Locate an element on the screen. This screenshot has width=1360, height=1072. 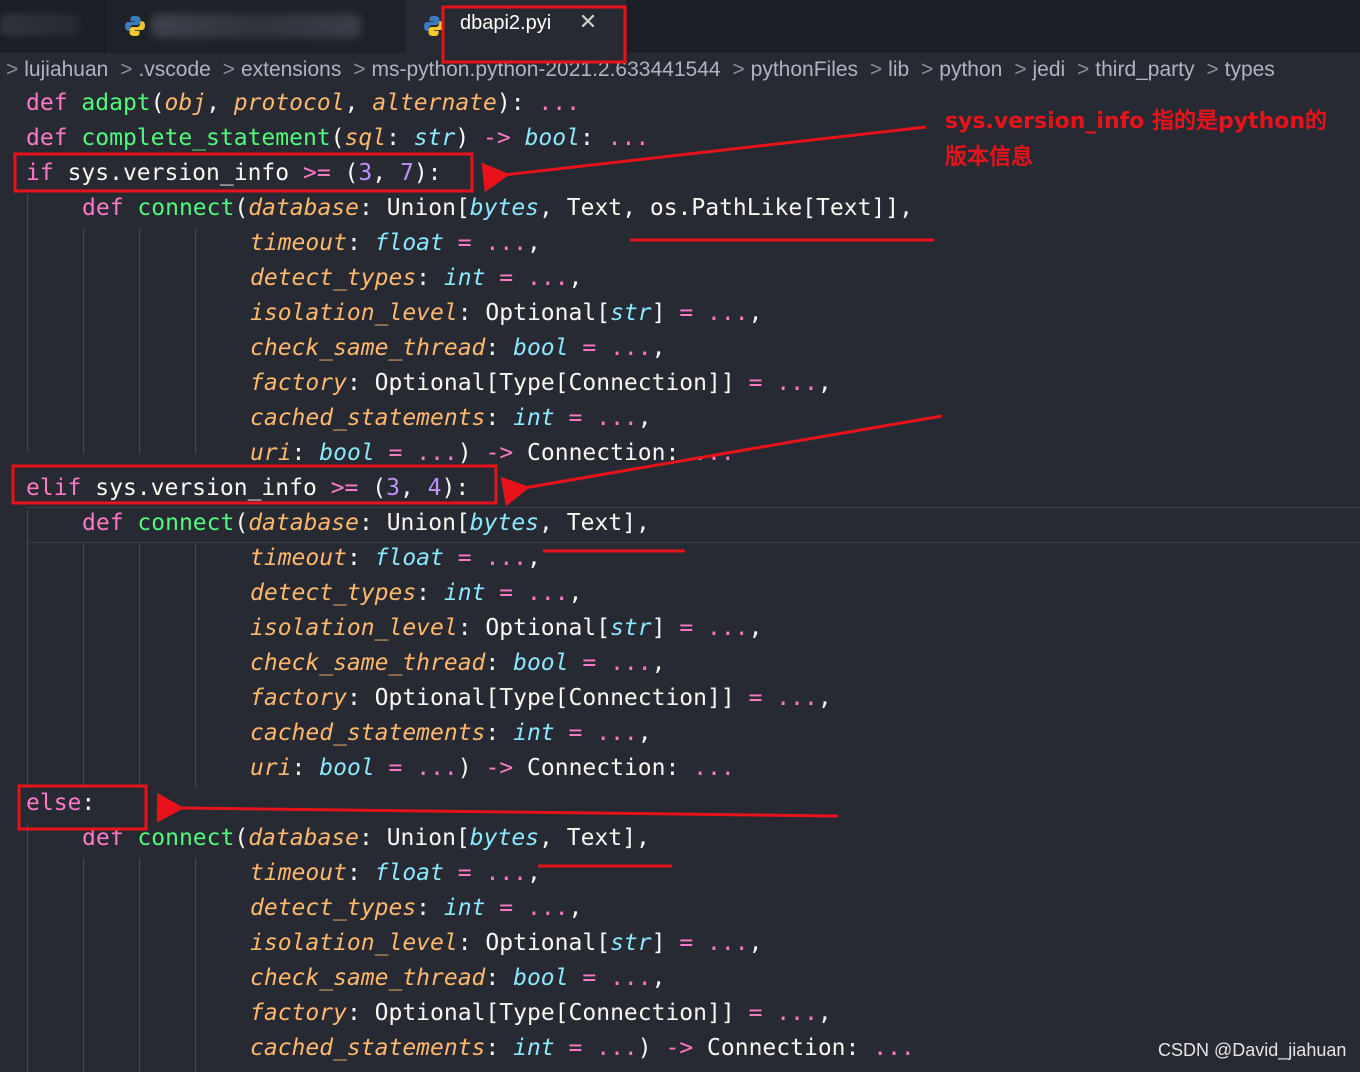
highlight-box-if is located at coordinates (243, 172).